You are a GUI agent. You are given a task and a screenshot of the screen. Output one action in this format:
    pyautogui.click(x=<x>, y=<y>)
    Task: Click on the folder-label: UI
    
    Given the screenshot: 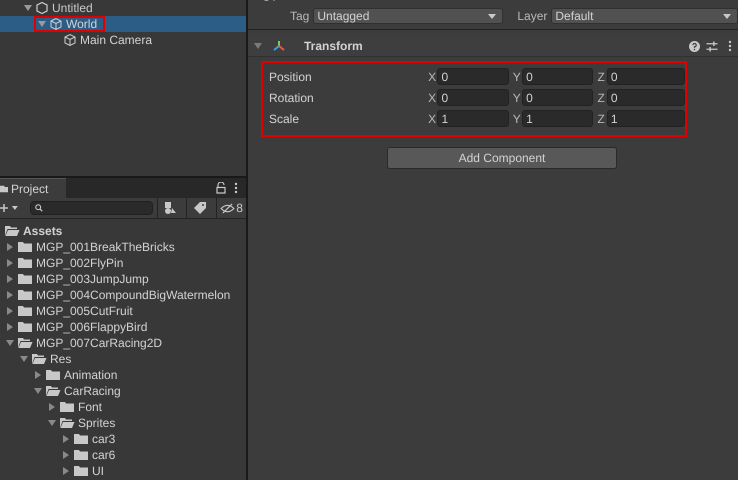 What is the action you would take?
    pyautogui.click(x=98, y=471)
    